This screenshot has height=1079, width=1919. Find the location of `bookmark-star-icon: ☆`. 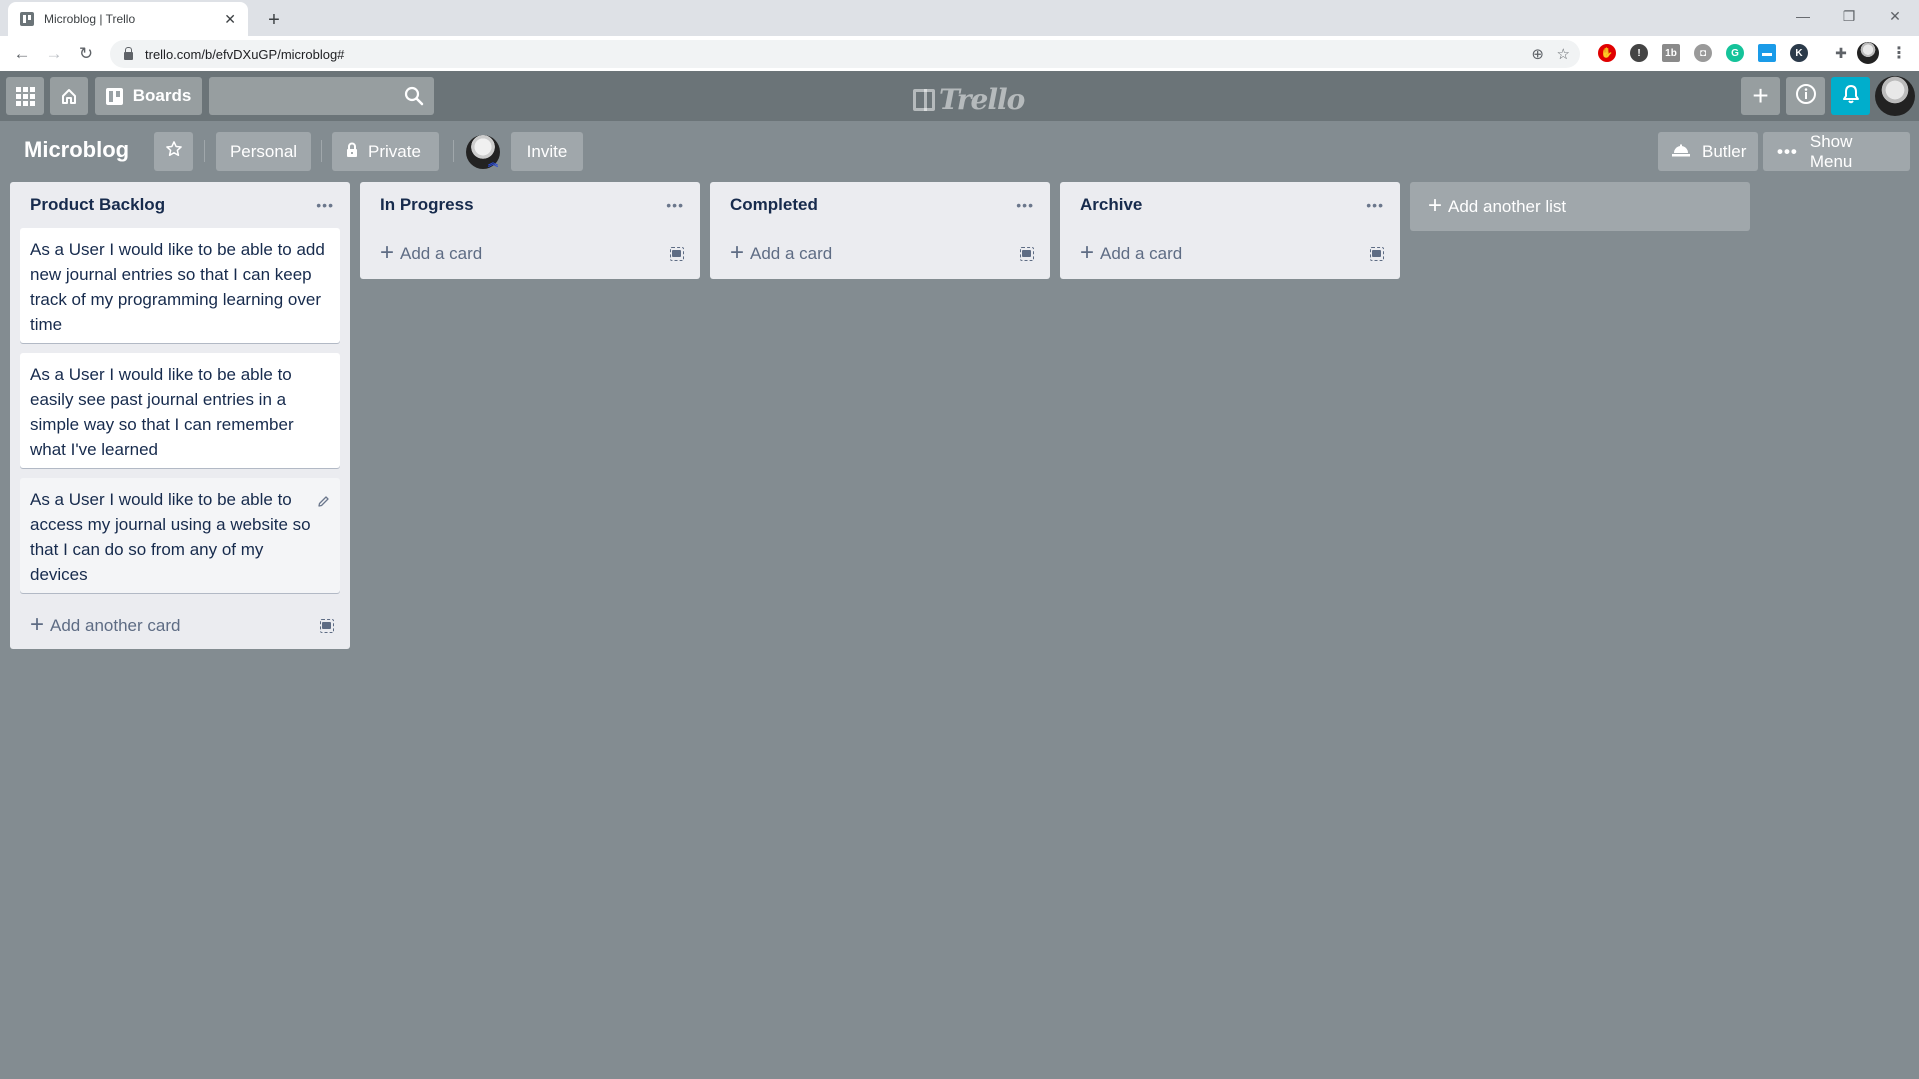

bookmark-star-icon: ☆ is located at coordinates (1563, 54).